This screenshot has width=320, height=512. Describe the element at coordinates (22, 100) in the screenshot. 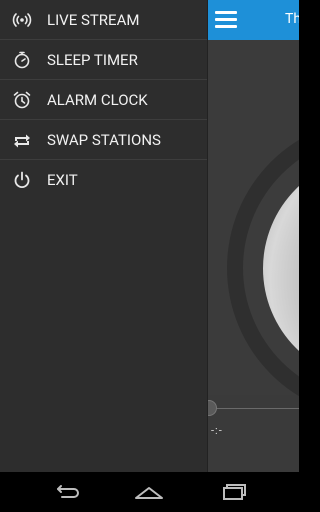

I see `alarm-clock-icon` at that location.